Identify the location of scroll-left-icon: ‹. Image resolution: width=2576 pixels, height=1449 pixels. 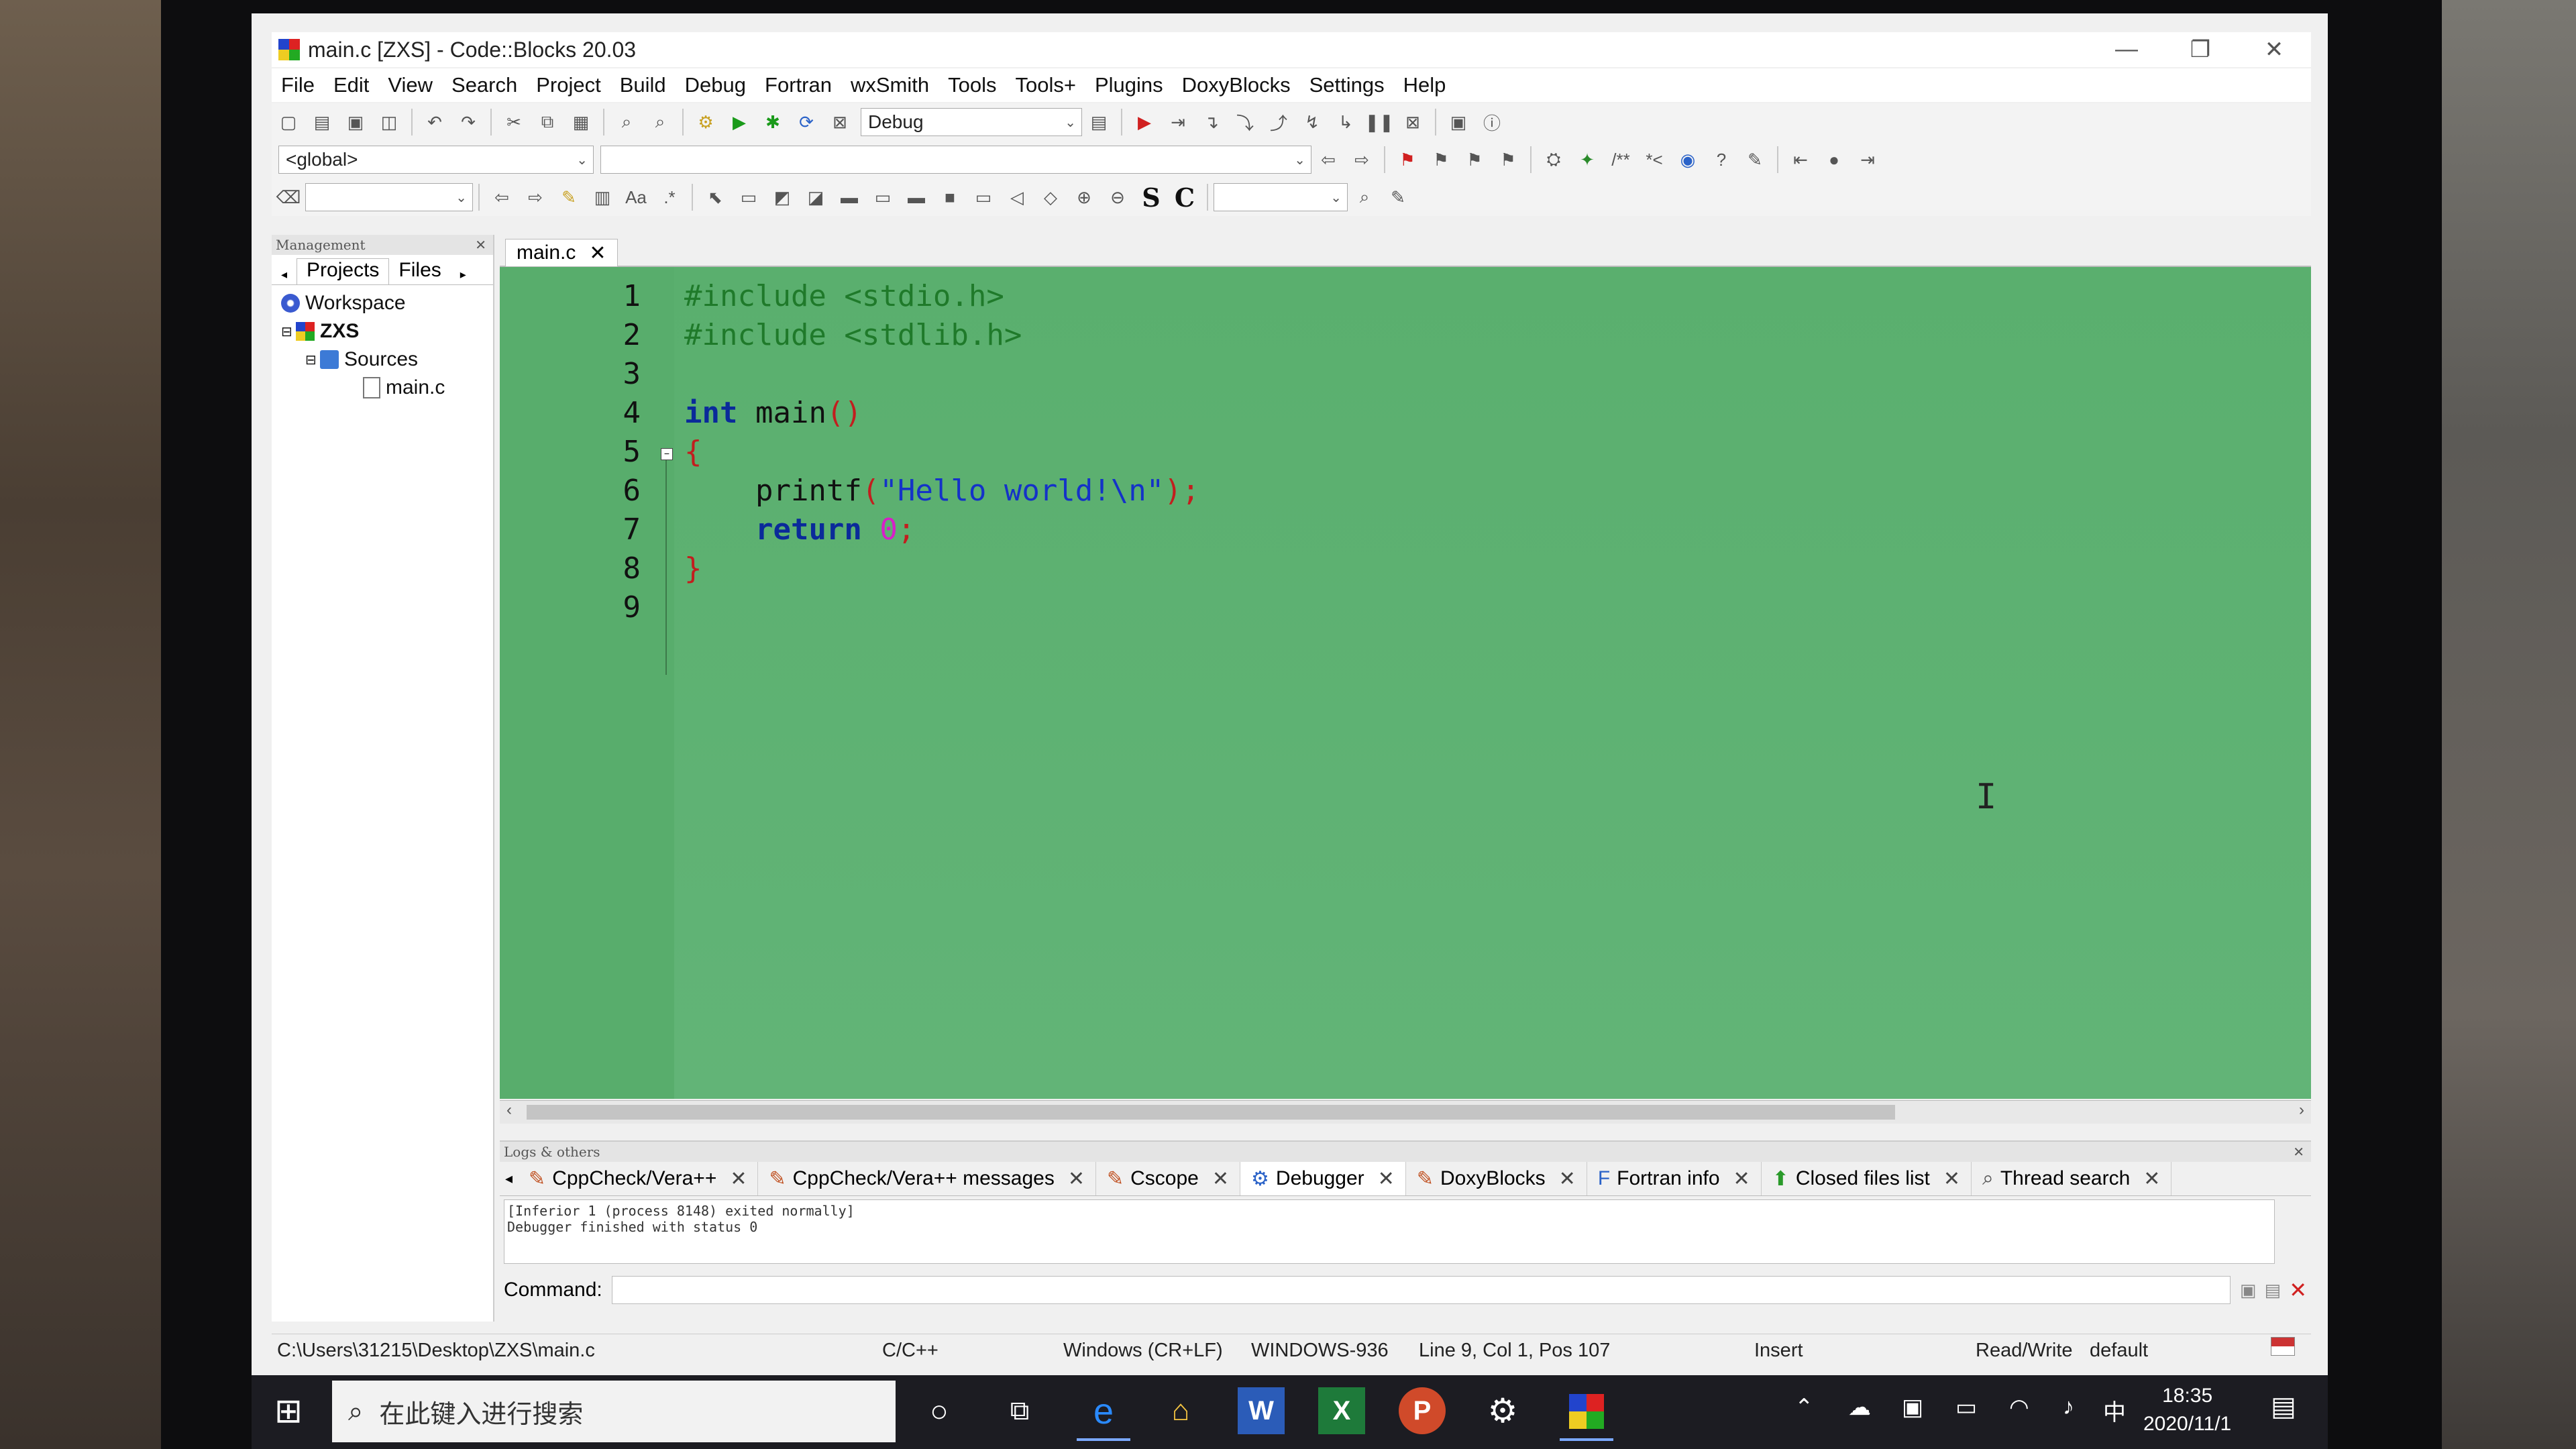
(509, 1110).